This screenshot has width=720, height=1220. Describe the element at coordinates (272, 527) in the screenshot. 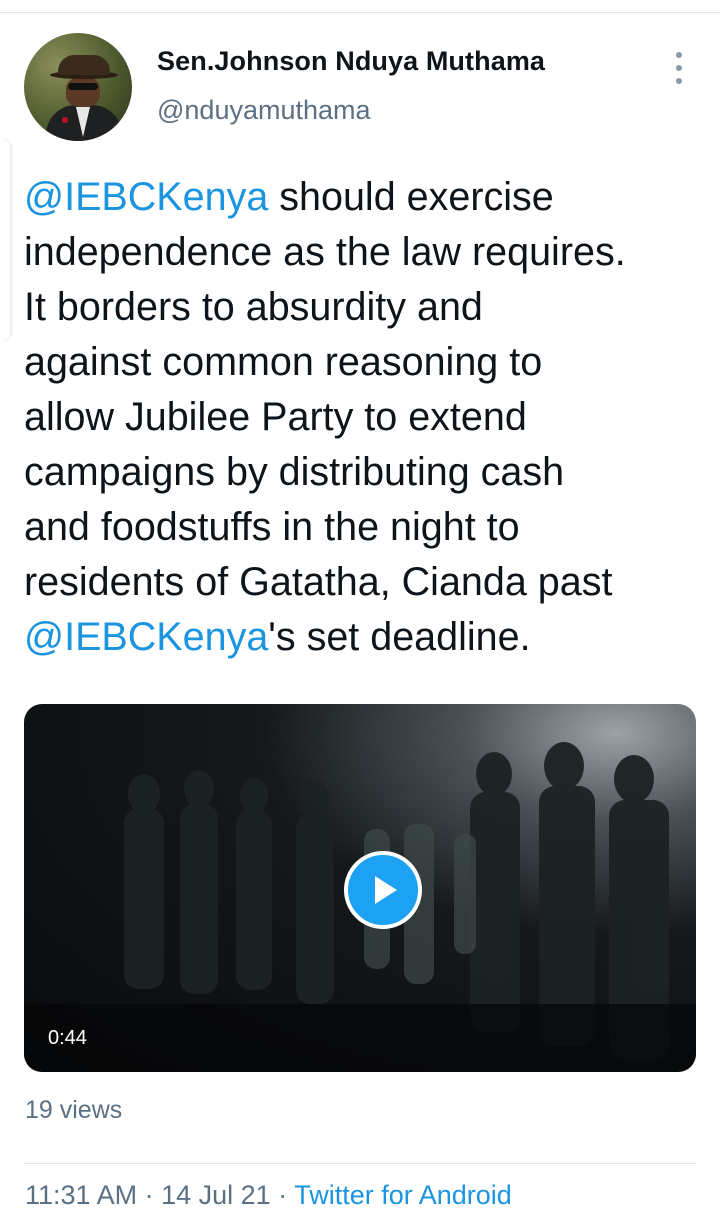

I see `tweet-line: and foodstuffs in the night to` at that location.